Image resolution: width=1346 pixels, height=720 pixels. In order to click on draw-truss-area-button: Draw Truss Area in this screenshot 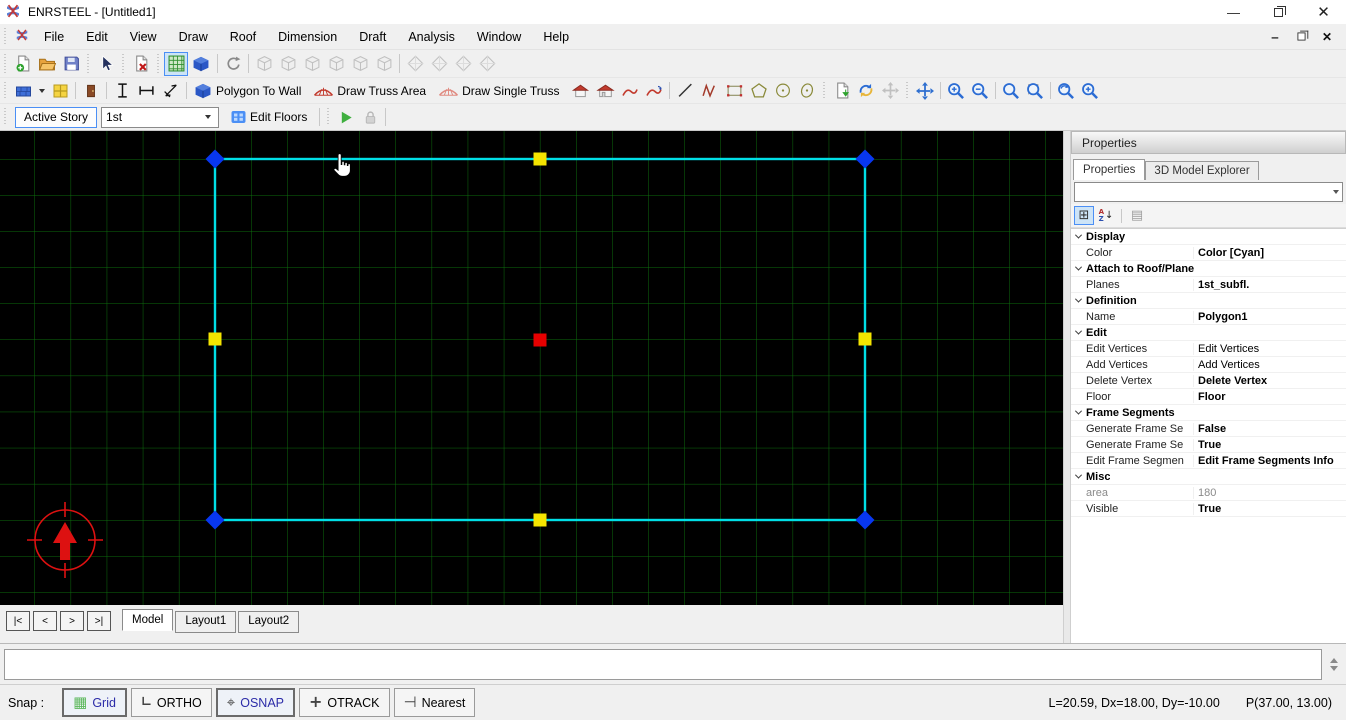, I will do `click(372, 91)`.